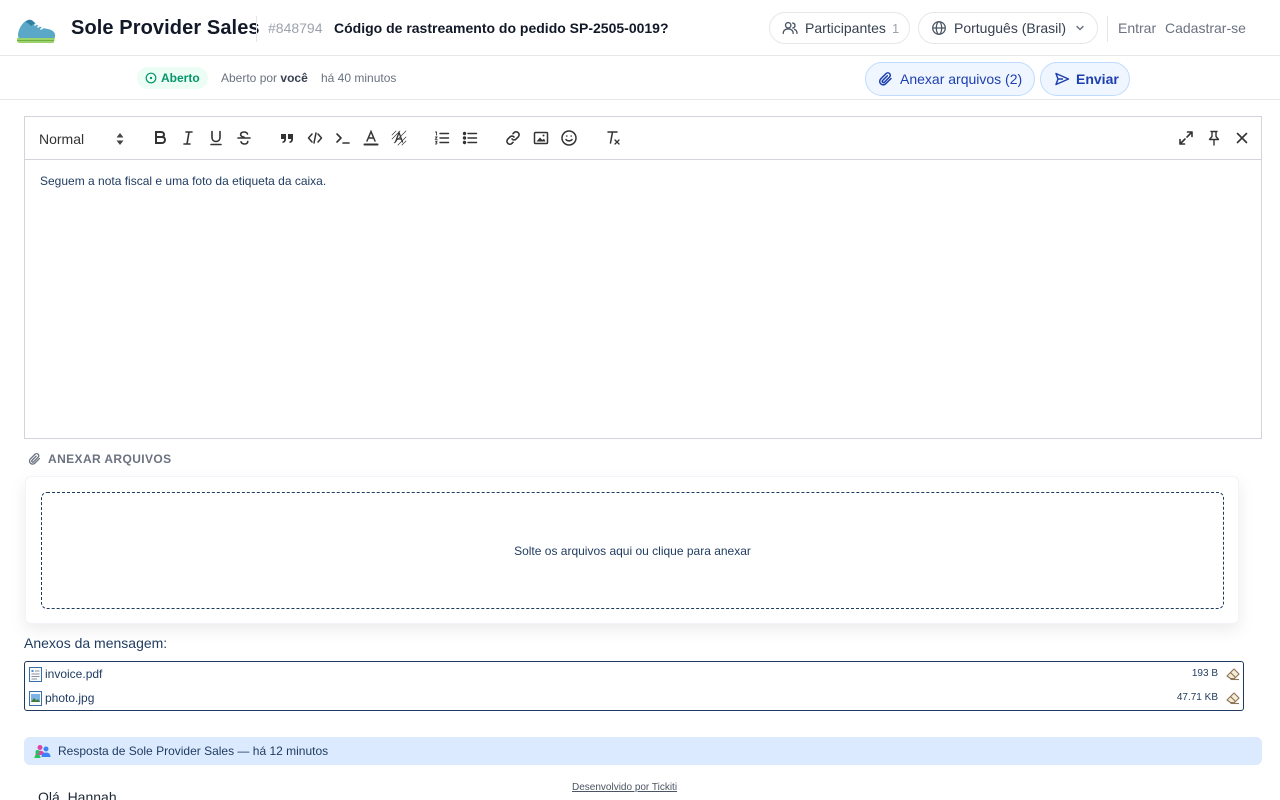 The image size is (1280, 800). What do you see at coordinates (249, 78) in the screenshot?
I see `opened-by-prefix: Aberto por` at bounding box center [249, 78].